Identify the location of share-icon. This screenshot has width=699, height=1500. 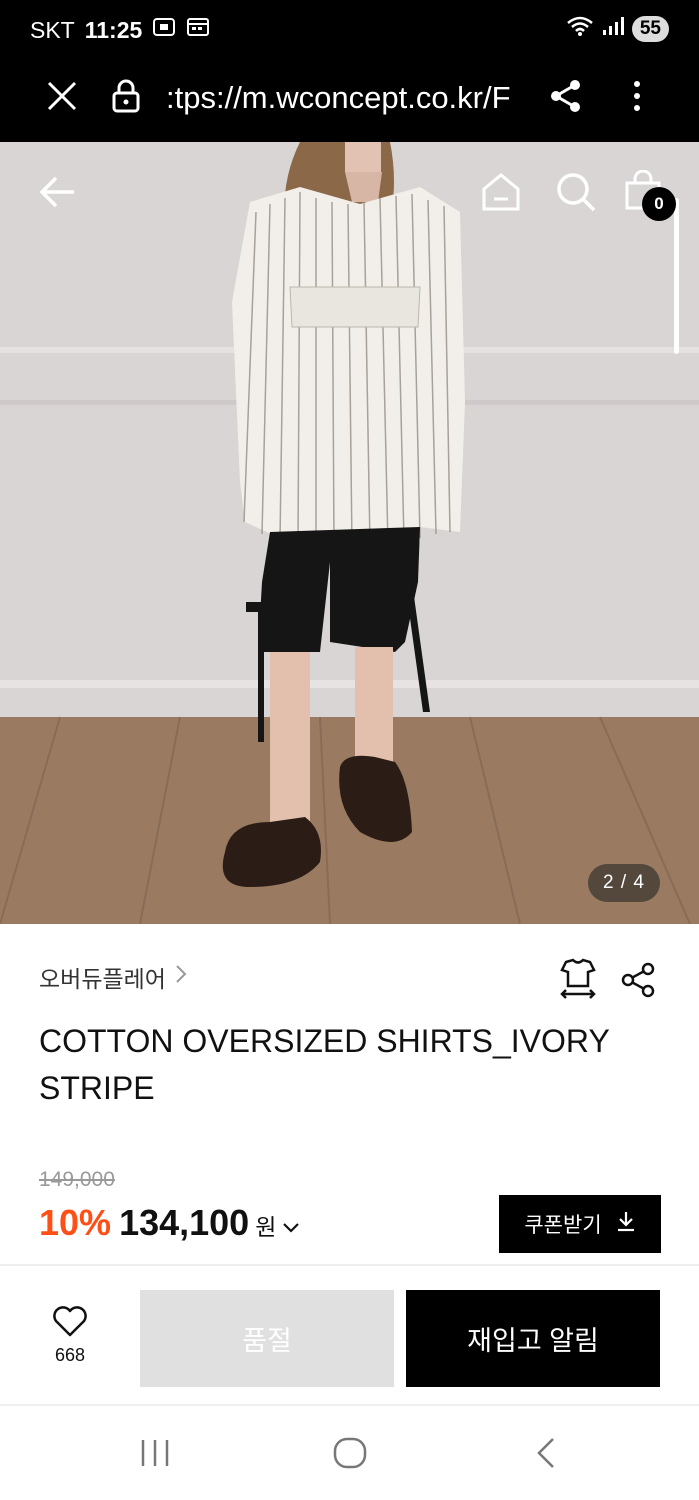
(566, 98).